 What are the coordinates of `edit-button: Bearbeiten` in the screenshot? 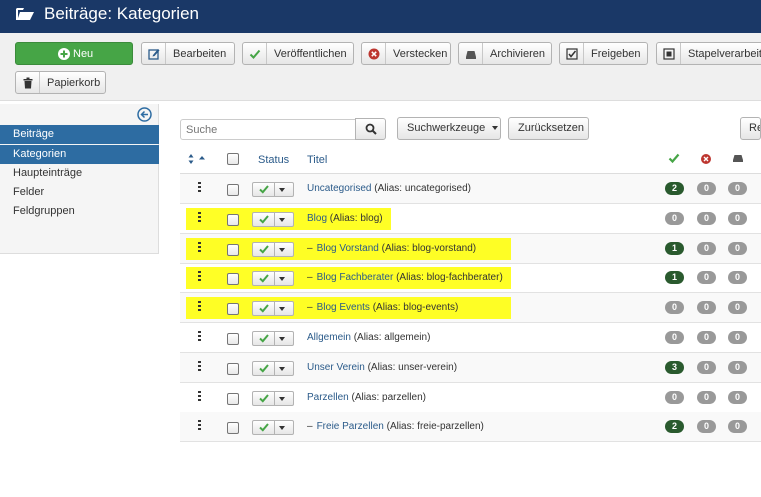 It's located at (188, 53).